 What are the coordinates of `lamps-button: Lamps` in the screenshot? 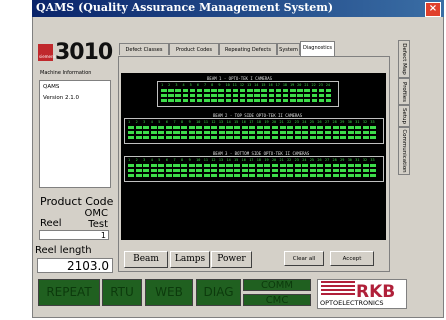 It's located at (190, 259).